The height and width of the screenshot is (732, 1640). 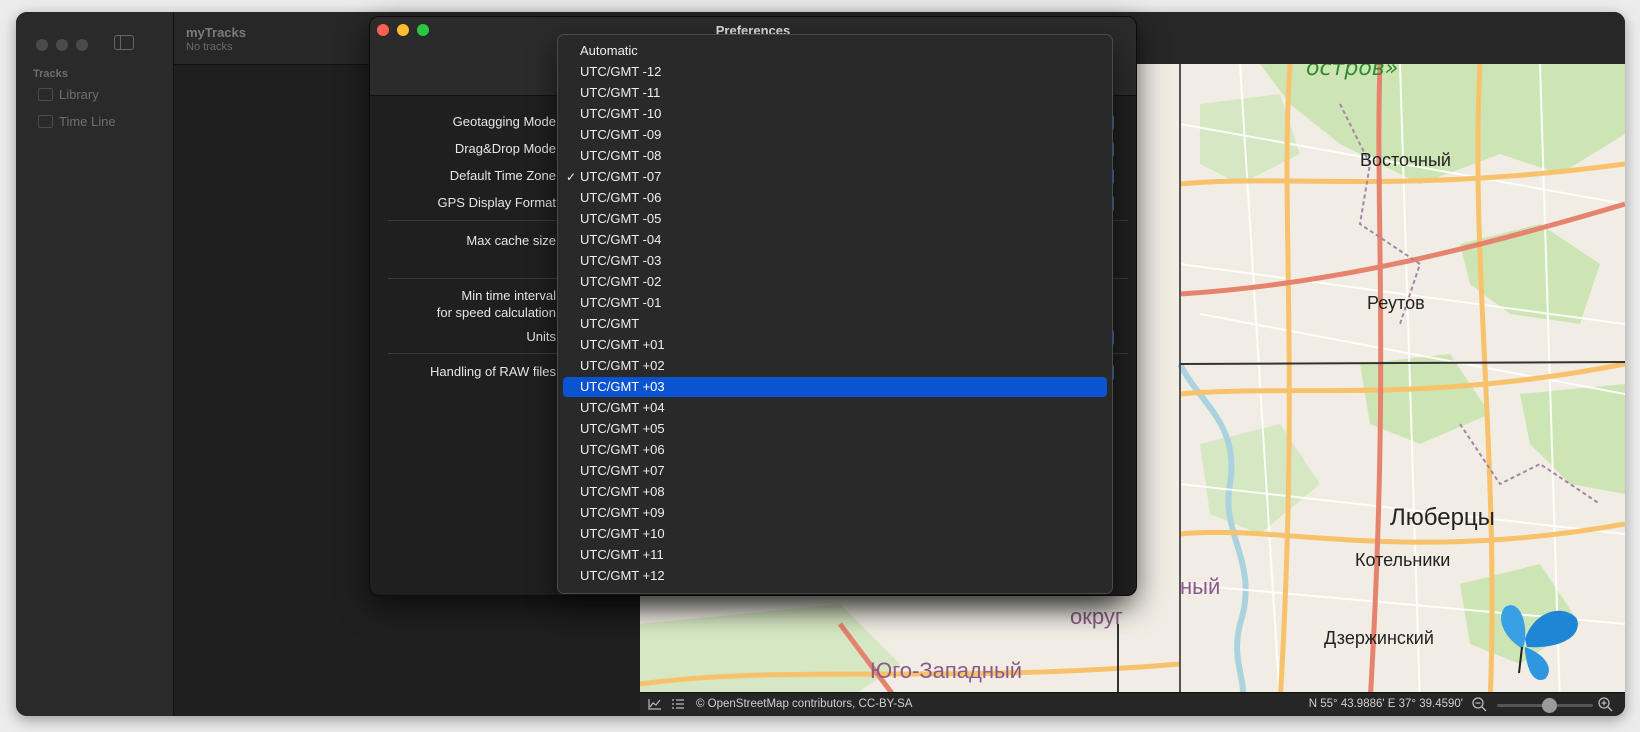 I want to click on menu-item-utc-gmt-05: UTC/GMT +05, so click(x=835, y=429).